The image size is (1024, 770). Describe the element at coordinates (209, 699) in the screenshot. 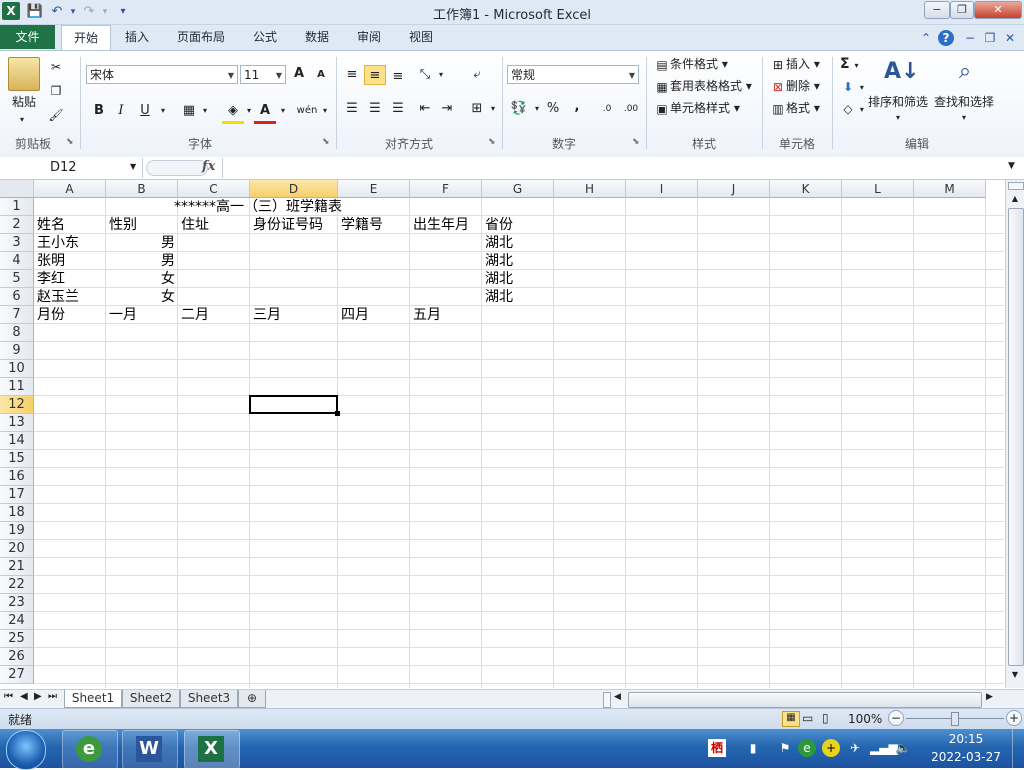

I see `sheet-tab-sheet3: Sheet3` at that location.